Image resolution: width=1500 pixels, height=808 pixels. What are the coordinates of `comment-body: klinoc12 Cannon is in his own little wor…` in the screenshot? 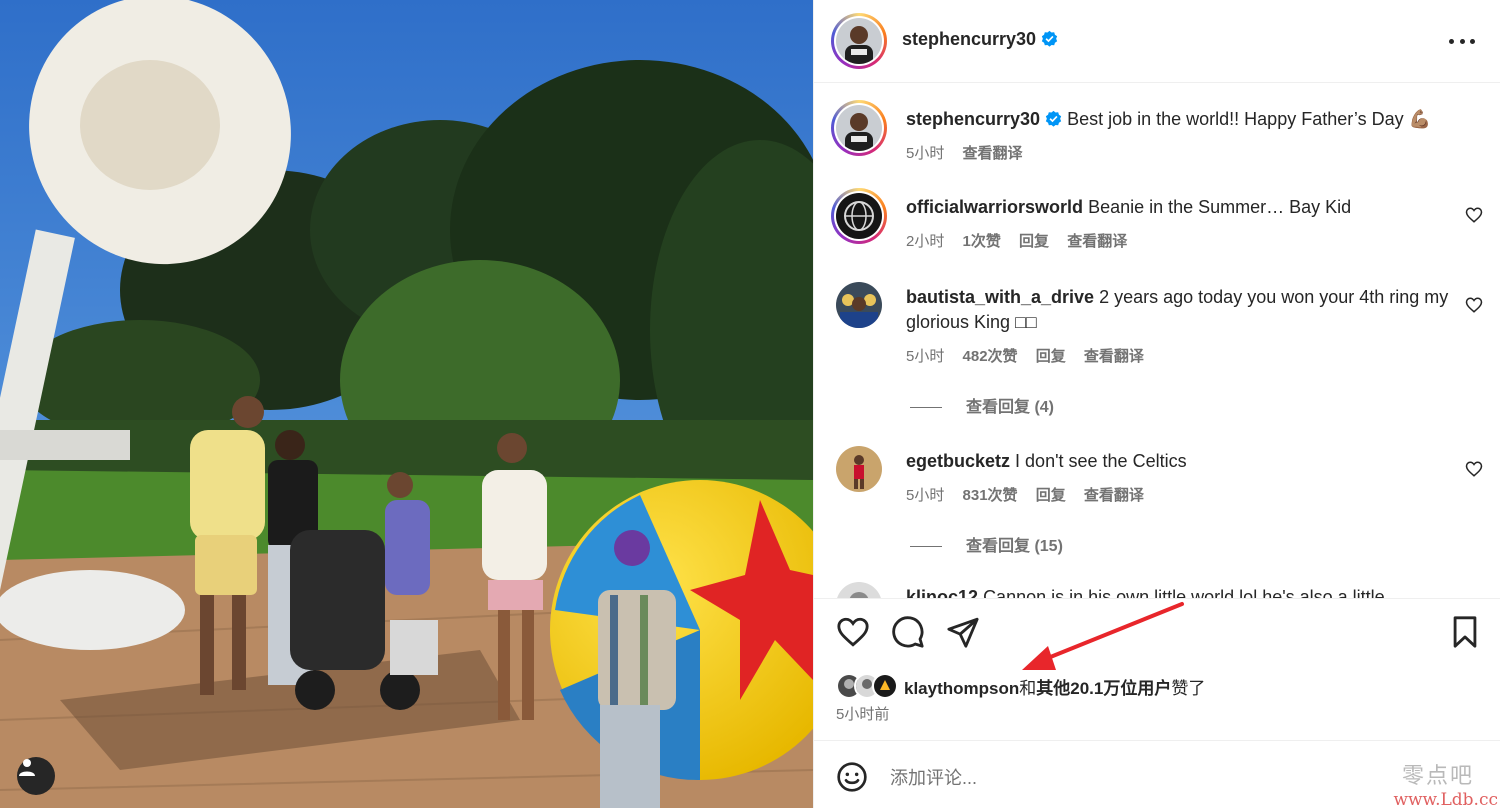 It's located at (1181, 591).